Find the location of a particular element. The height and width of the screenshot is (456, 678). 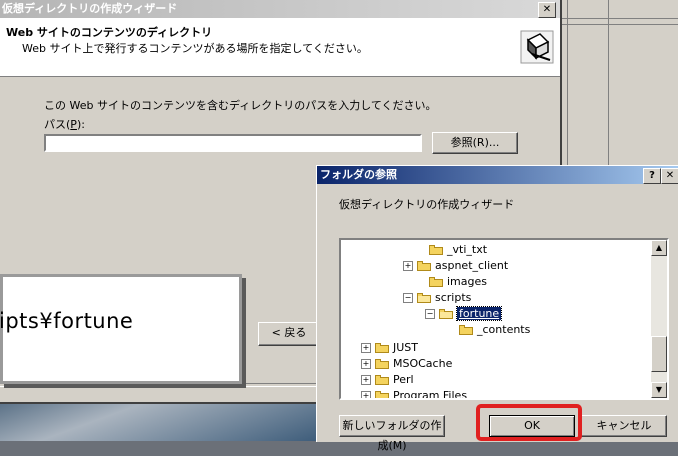

folder-dialog-subtitle: 仮想ディレクトリの作成ウィザード is located at coordinates (427, 204).